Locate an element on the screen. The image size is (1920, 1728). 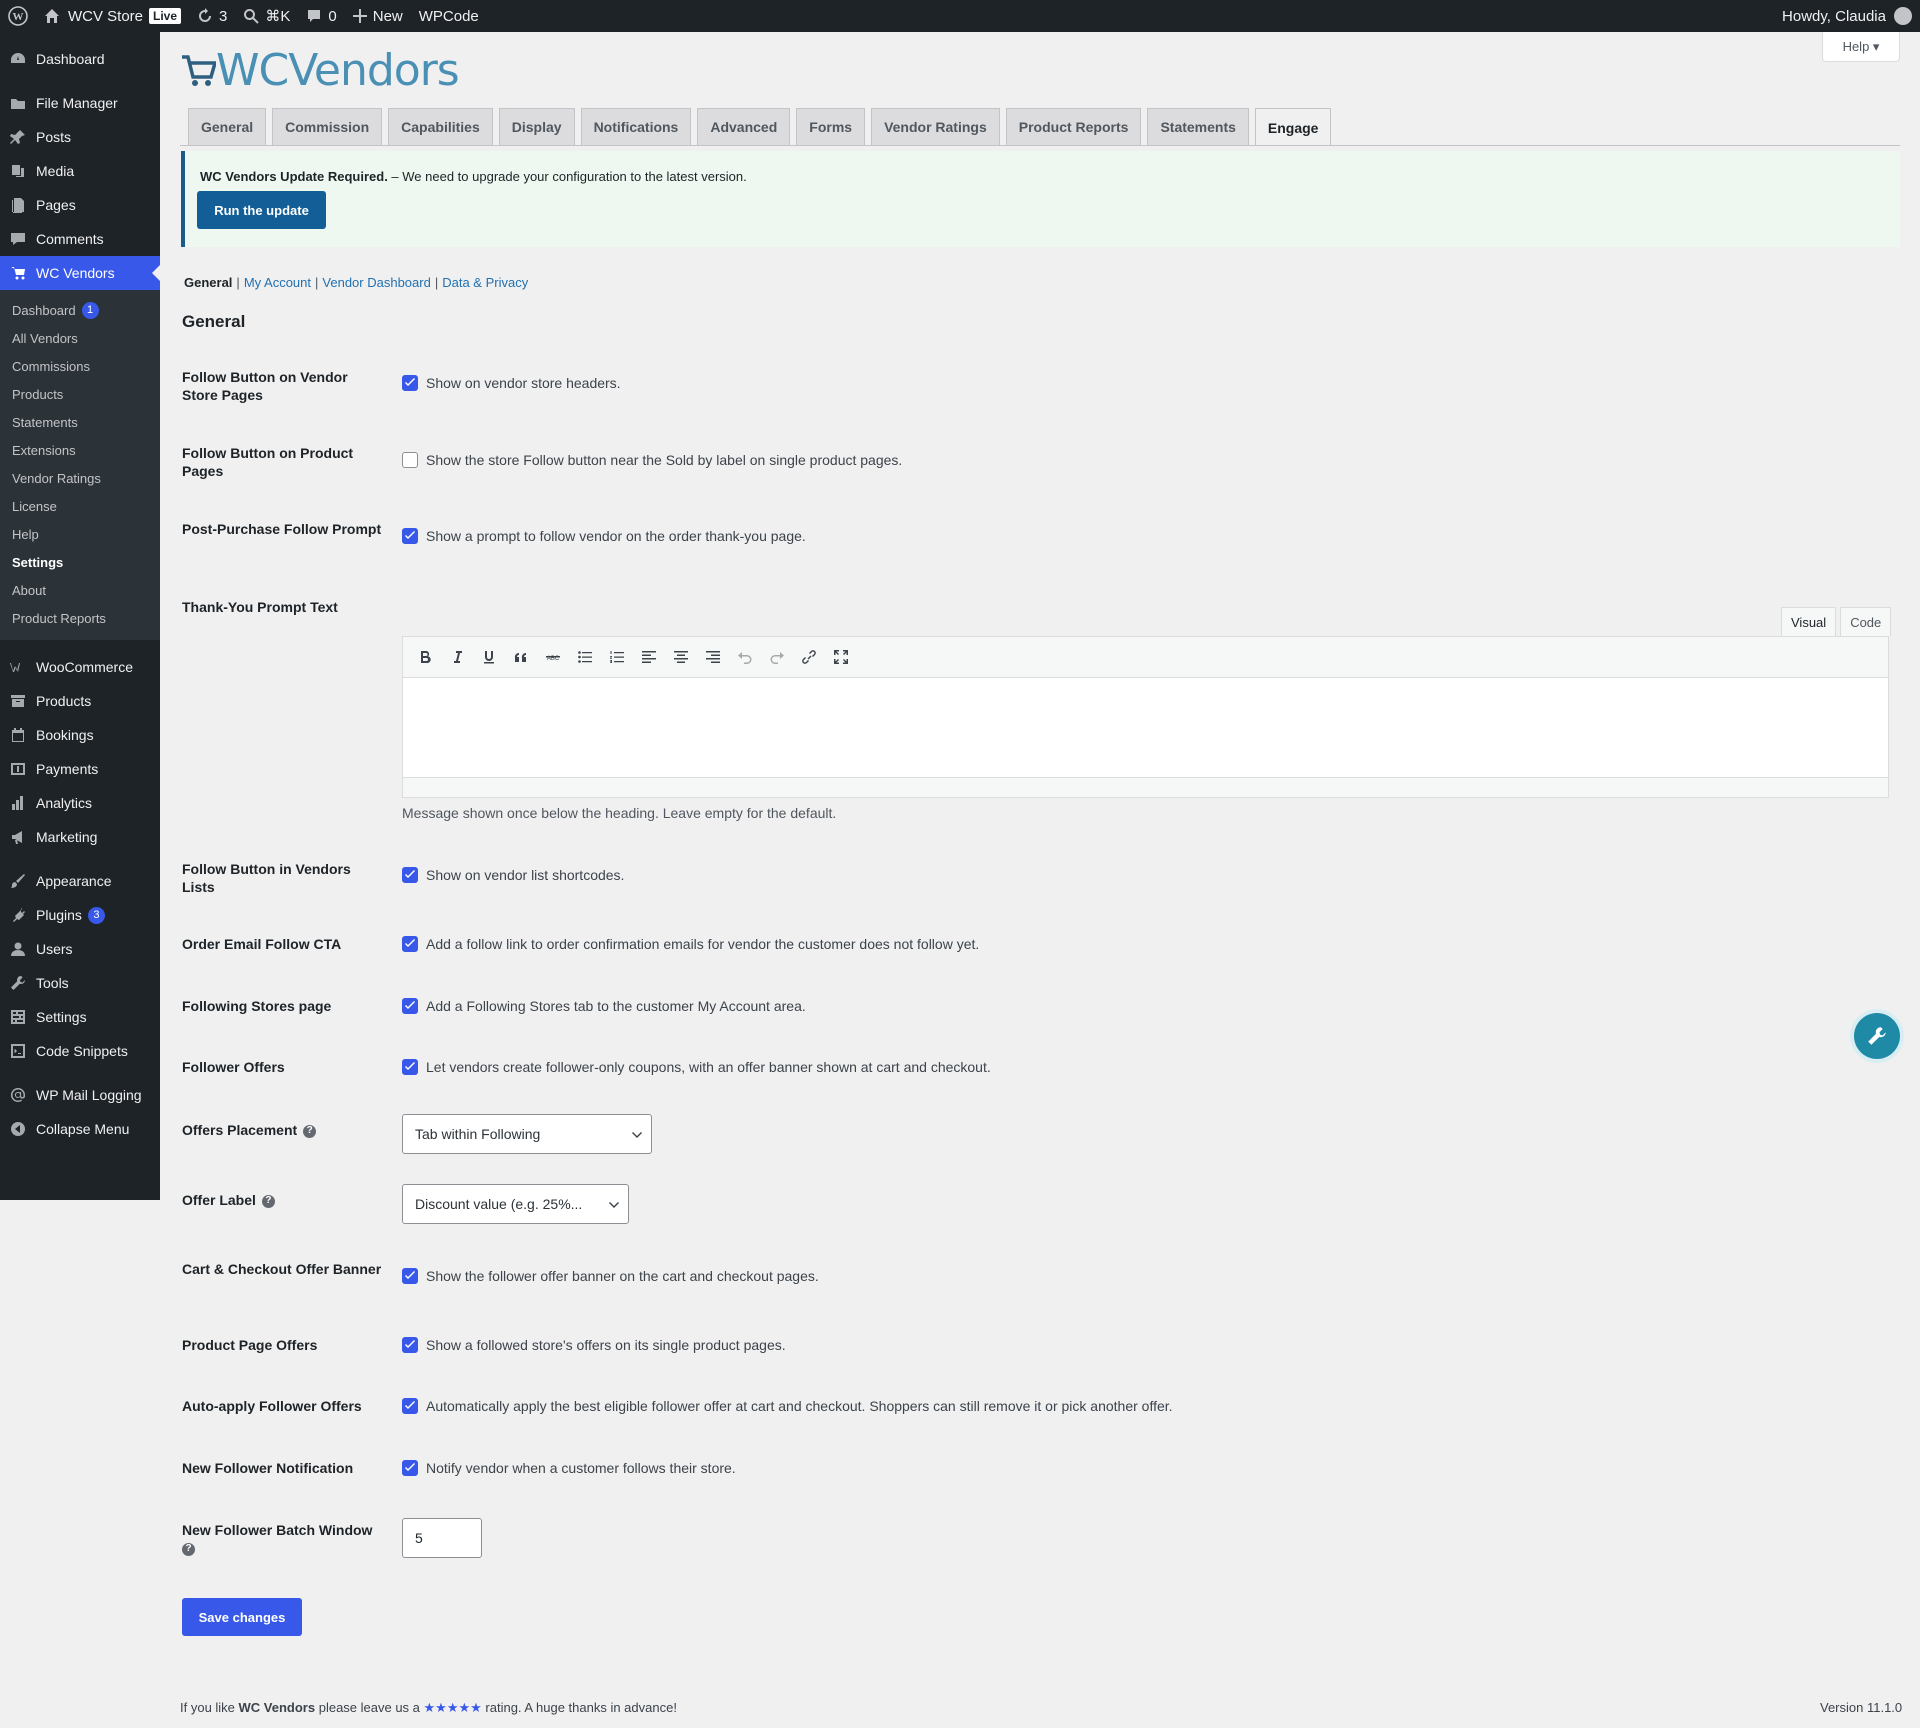
menu-bookings: Bookings is located at coordinates (80, 735).